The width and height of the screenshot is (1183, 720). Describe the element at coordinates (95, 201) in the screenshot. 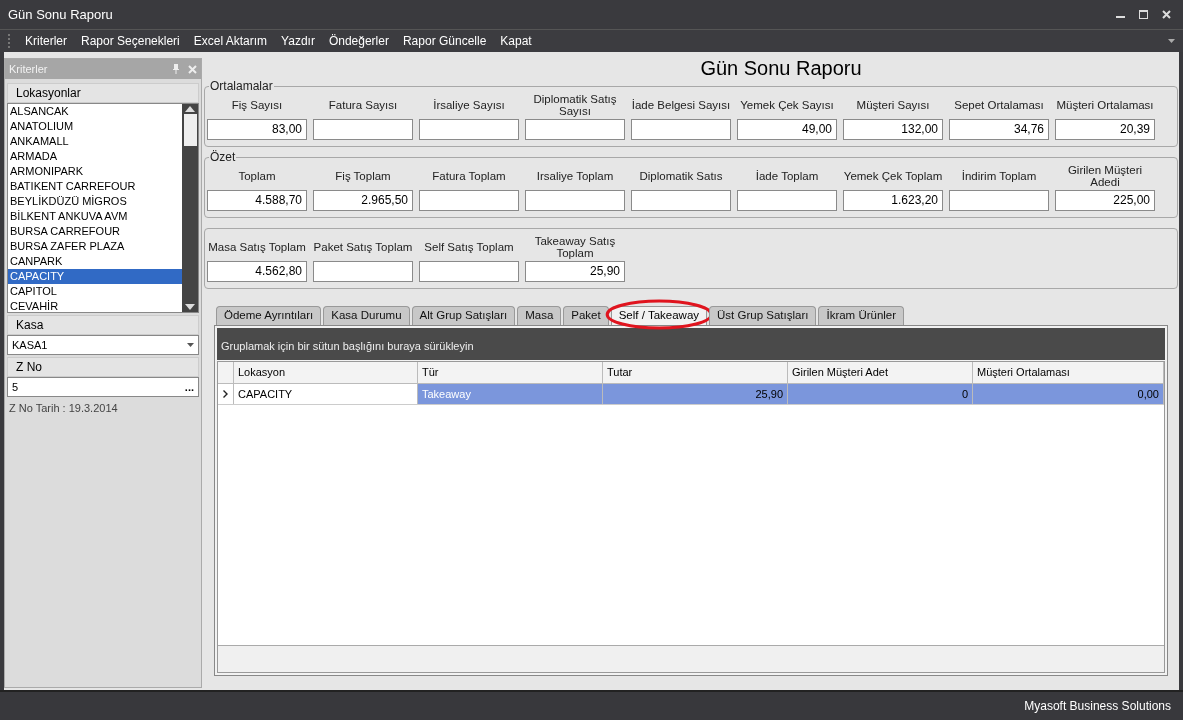

I see `list-item: BEYLİKDÜZÜ MİGROS` at that location.